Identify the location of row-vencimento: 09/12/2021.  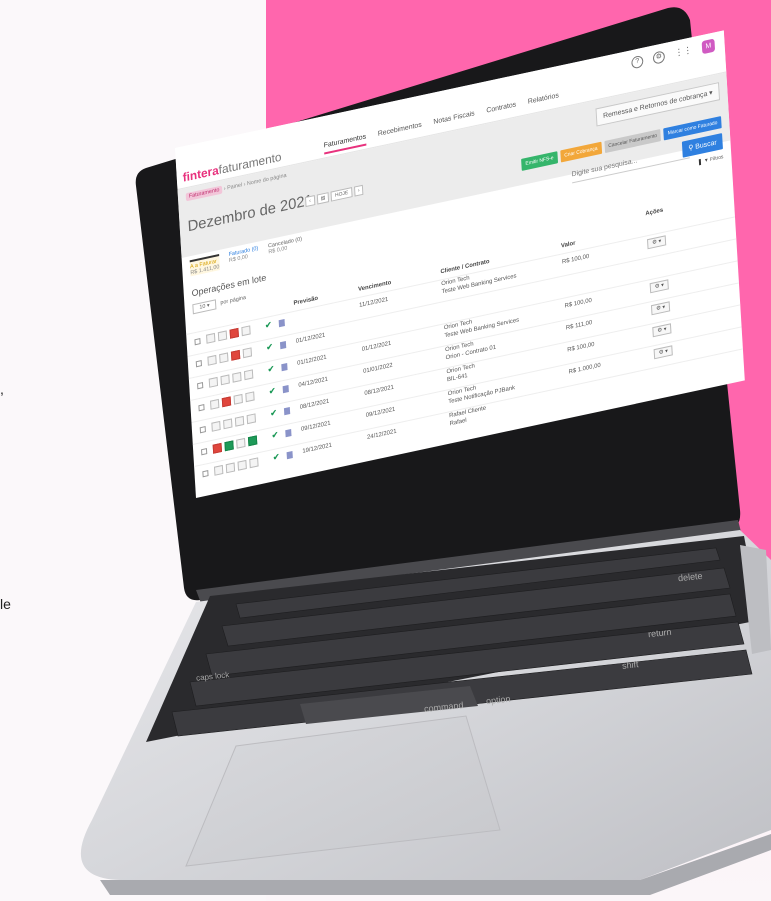
(380, 413).